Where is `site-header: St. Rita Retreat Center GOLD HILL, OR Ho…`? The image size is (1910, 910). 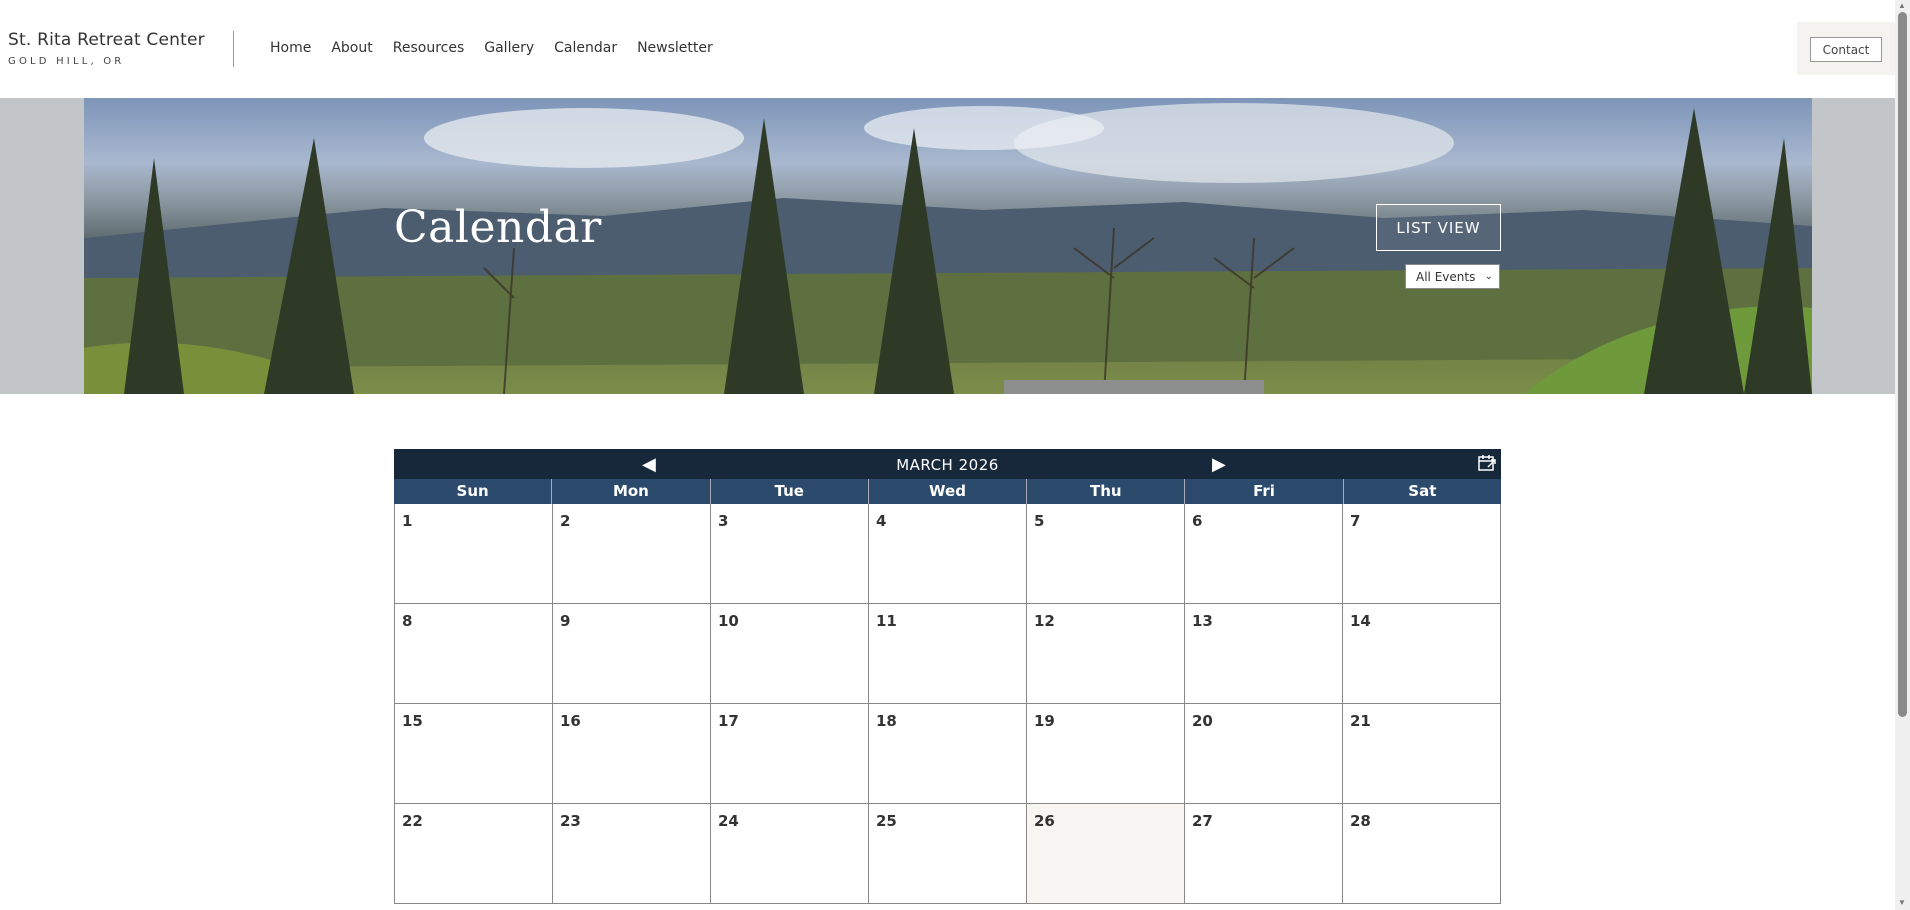
site-header: St. Rita Retreat Center GOLD HILL, OR Ho… is located at coordinates (947, 49).